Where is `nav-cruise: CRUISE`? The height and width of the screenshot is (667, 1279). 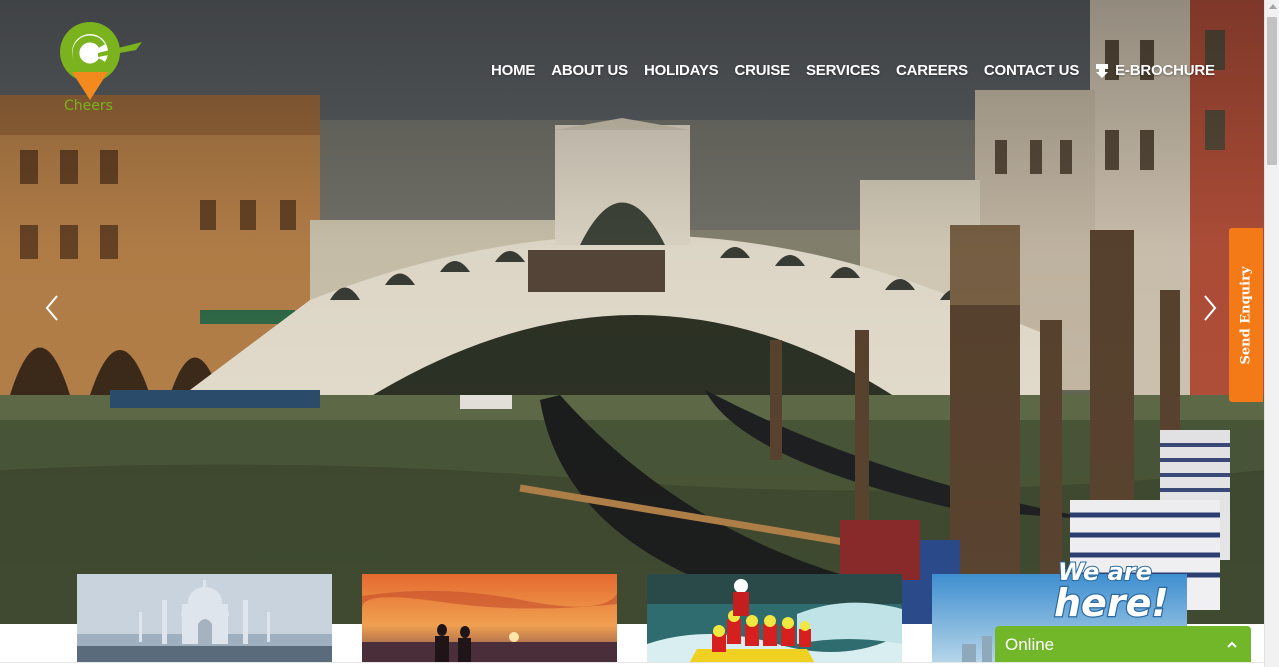
nav-cruise: CRUISE is located at coordinates (762, 70).